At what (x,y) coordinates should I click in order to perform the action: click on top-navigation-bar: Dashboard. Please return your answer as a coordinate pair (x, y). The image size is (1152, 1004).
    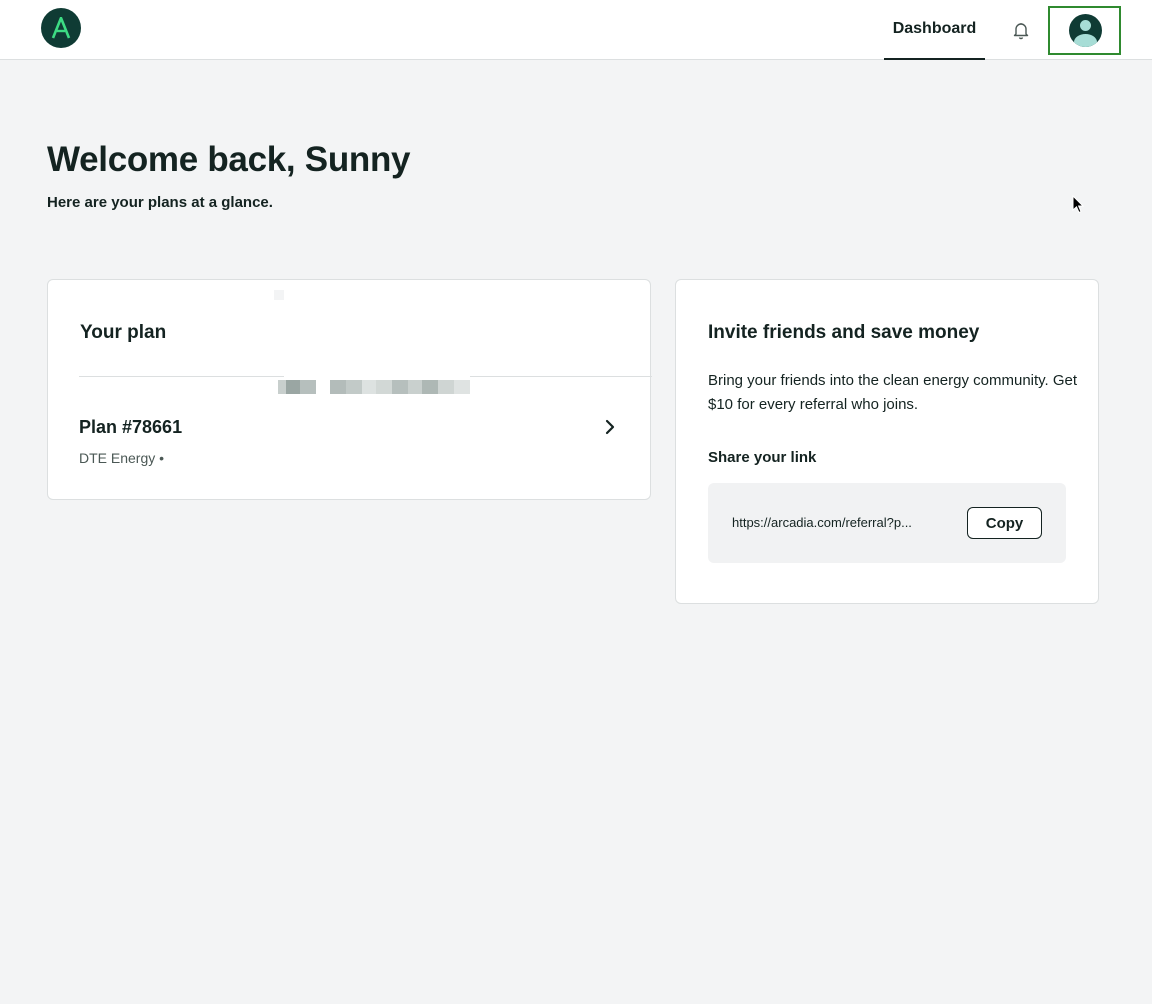
    Looking at the image, I should click on (576, 30).